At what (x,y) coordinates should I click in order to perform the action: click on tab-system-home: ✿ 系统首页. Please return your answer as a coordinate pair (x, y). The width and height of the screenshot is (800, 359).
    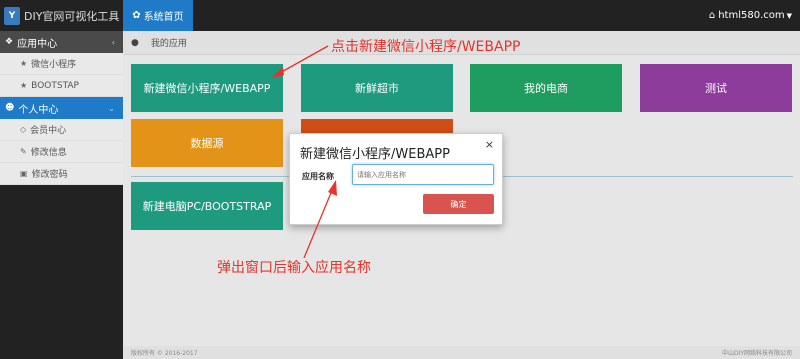
    Looking at the image, I should click on (158, 15).